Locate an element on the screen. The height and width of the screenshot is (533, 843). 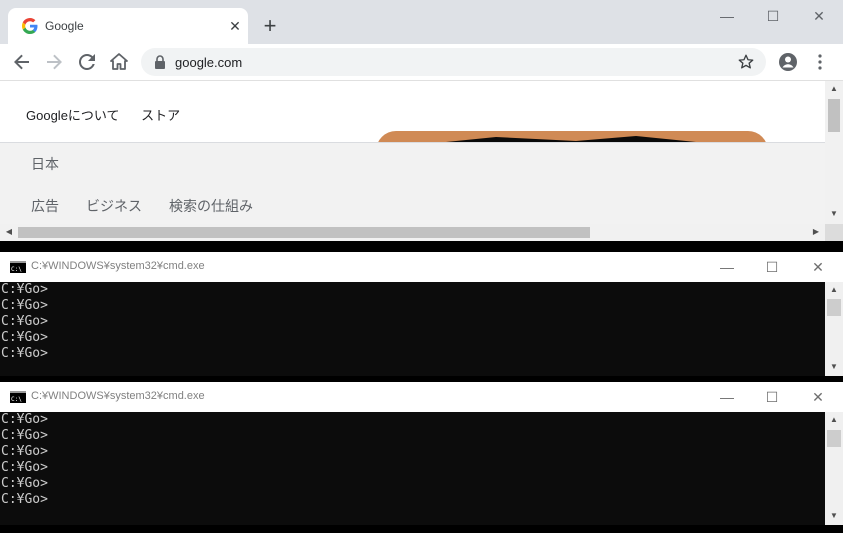
scroll-left-arrow-icon: ◀ is located at coordinates (9, 231).